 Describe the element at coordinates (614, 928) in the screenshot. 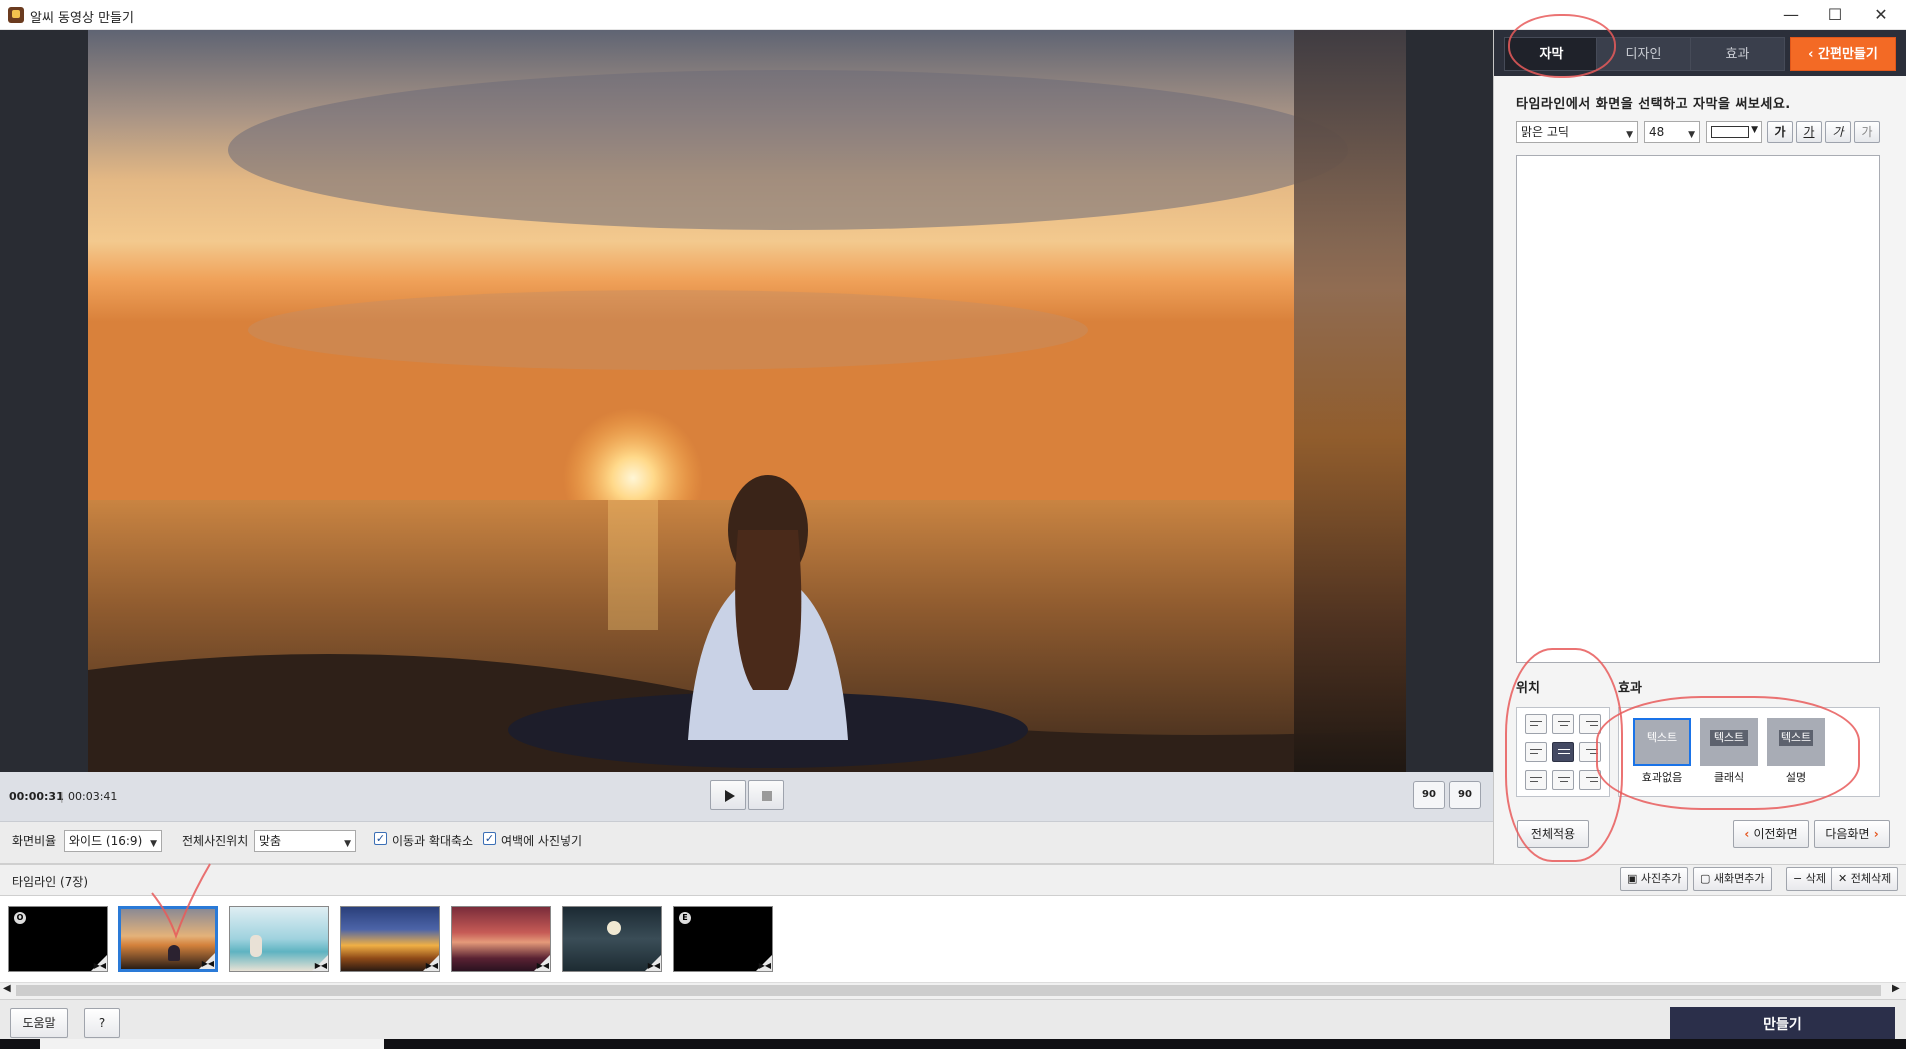

I see `moon-shape` at that location.